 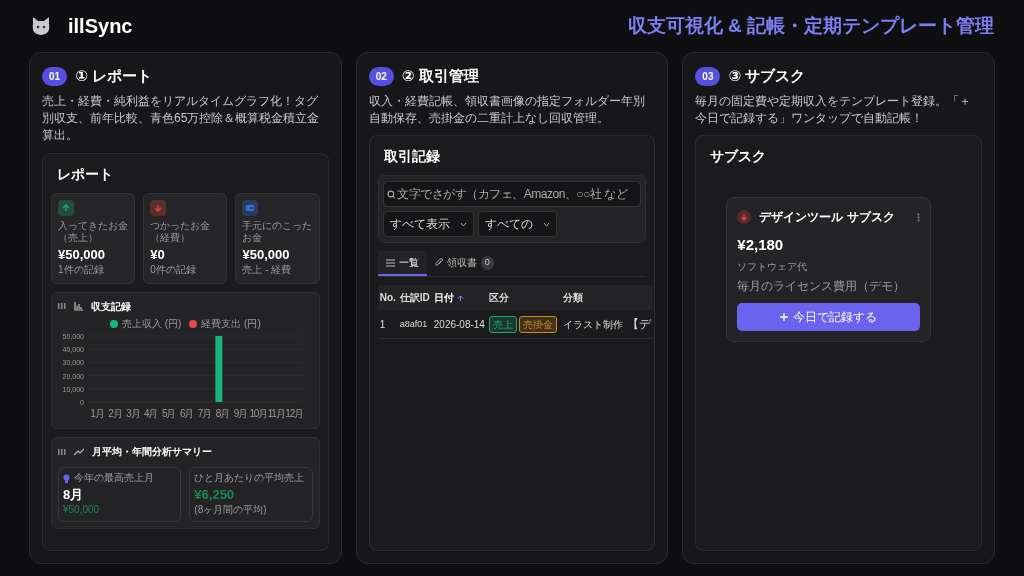 What do you see at coordinates (93, 232) in the screenshot?
I see `stat-label: 入ってきたお金（売上）` at bounding box center [93, 232].